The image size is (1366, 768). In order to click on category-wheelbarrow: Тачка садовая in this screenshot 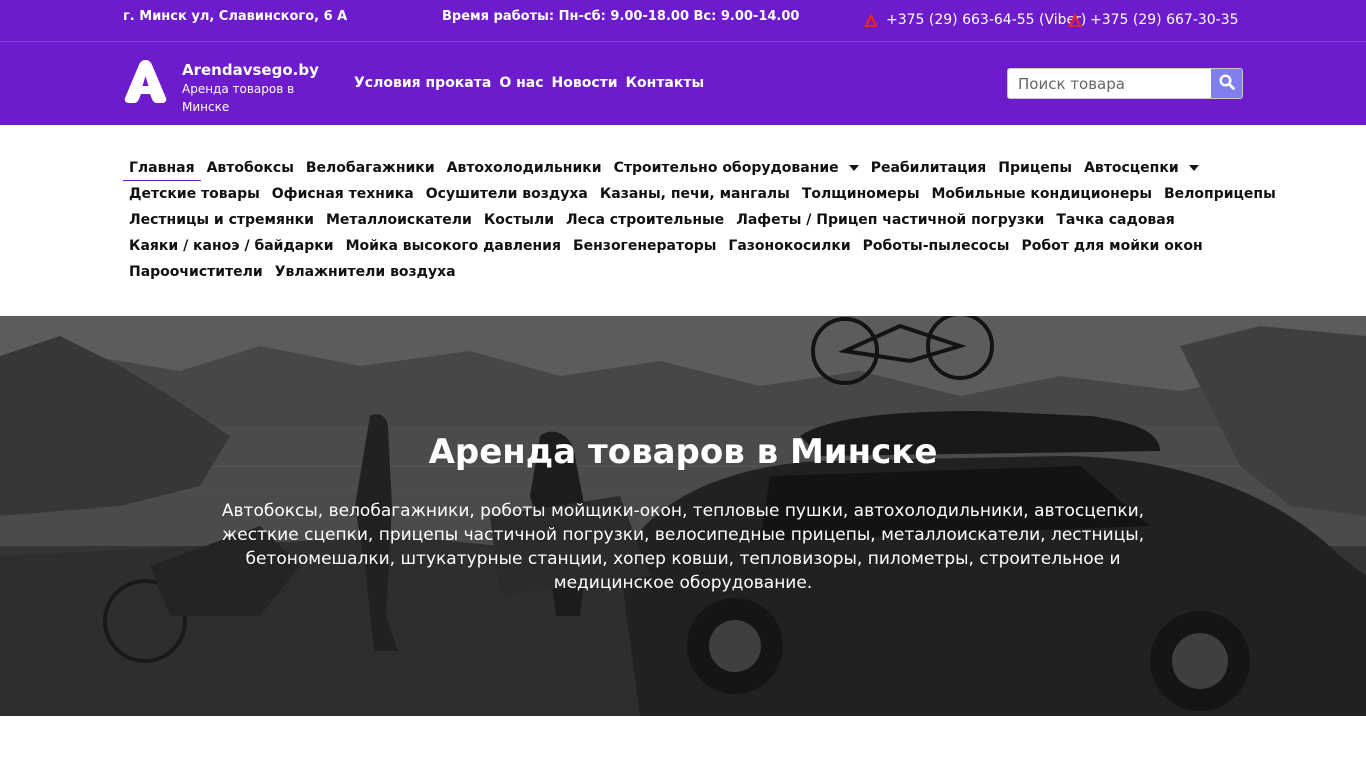, I will do `click(1115, 220)`.